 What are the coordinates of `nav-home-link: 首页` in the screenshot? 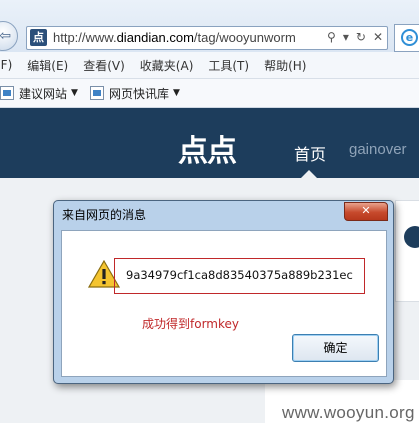 It's located at (310, 153).